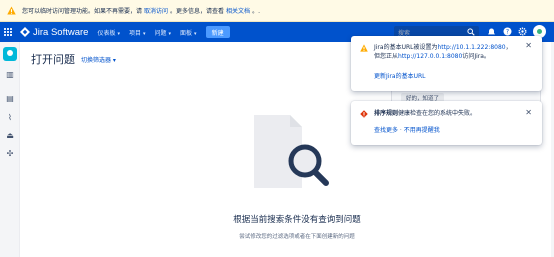 The width and height of the screenshot is (554, 257). What do you see at coordinates (386, 130) in the screenshot?
I see `find-more-link: 查找更多` at bounding box center [386, 130].